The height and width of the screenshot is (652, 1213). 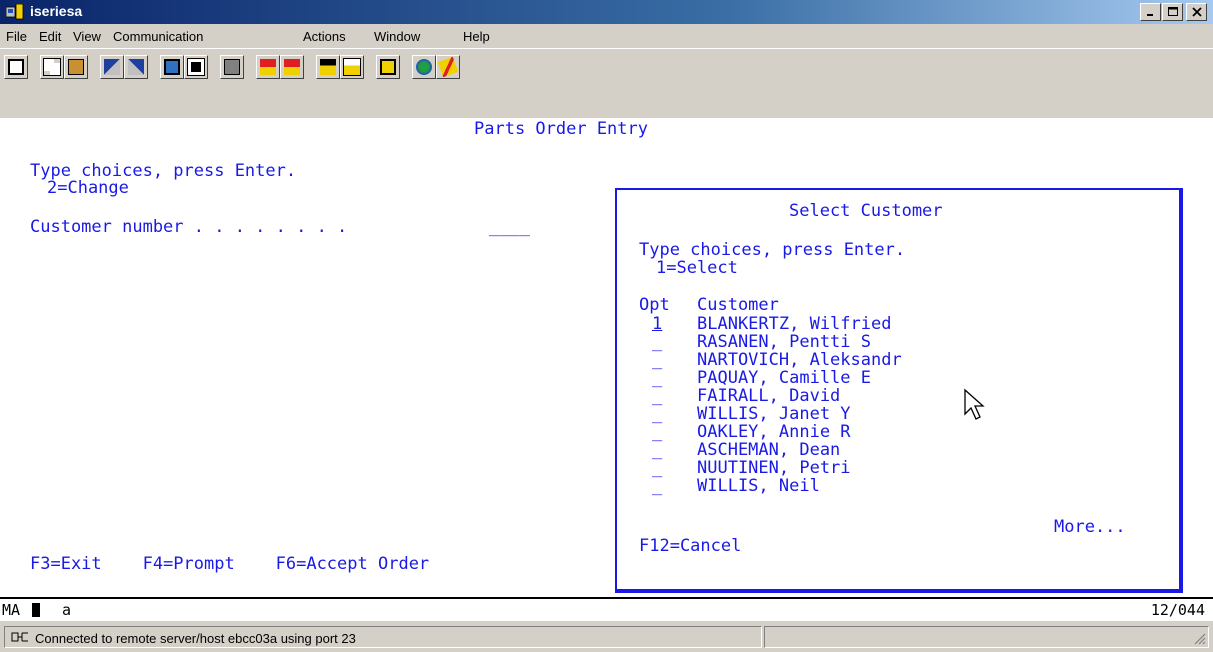 I want to click on web-icon, so click(x=424, y=67).